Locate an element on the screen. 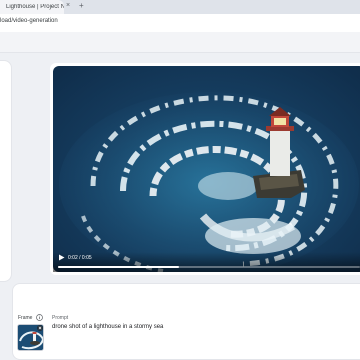 Image resolution: width=360 pixels, height=360 pixels. frame-label: Frame is located at coordinates (25, 318).